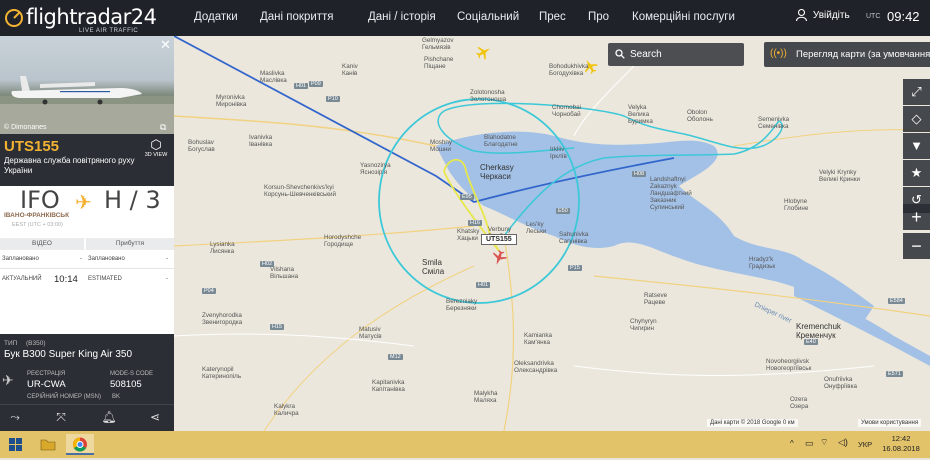 Image resolution: width=930 pixels, height=460 pixels. What do you see at coordinates (132, 374) in the screenshot?
I see `modes-label: MODE-S CODE` at bounding box center [132, 374].